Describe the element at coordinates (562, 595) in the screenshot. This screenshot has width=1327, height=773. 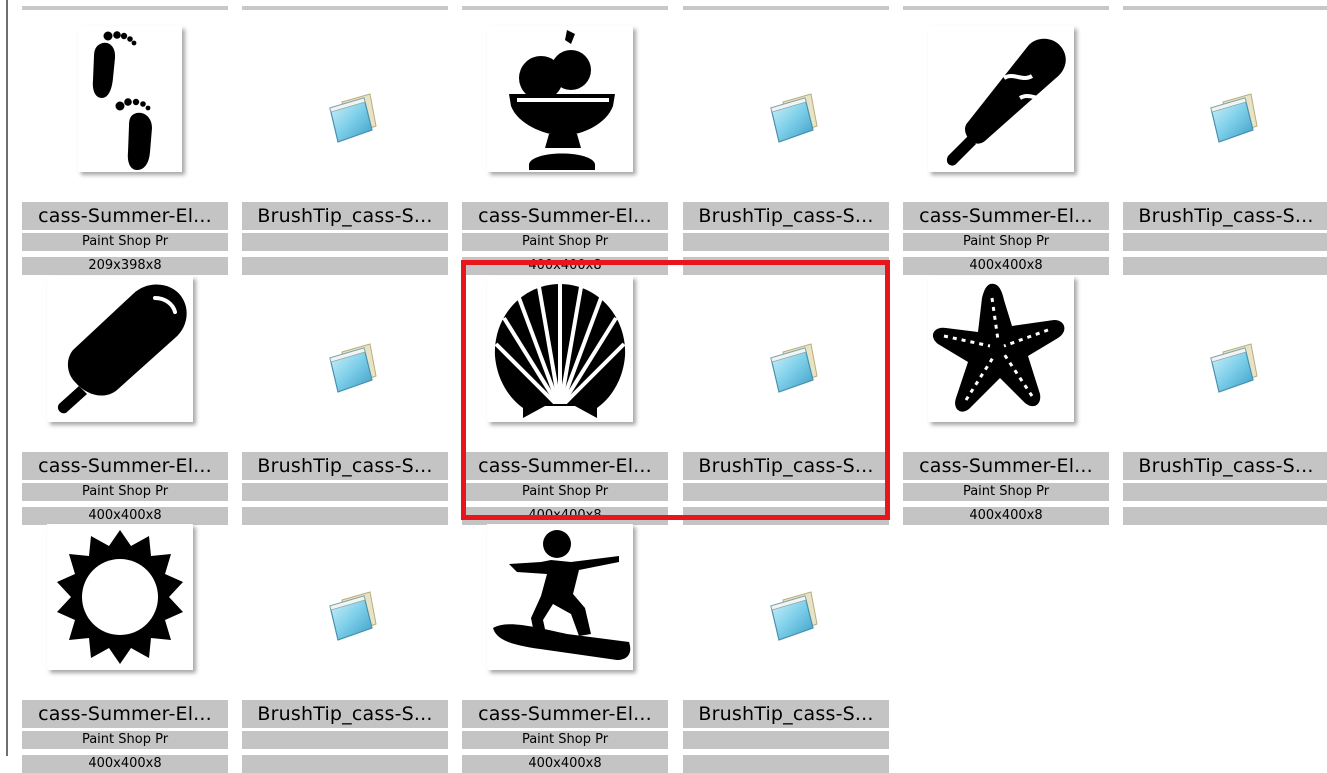
I see `surfer-icon` at that location.